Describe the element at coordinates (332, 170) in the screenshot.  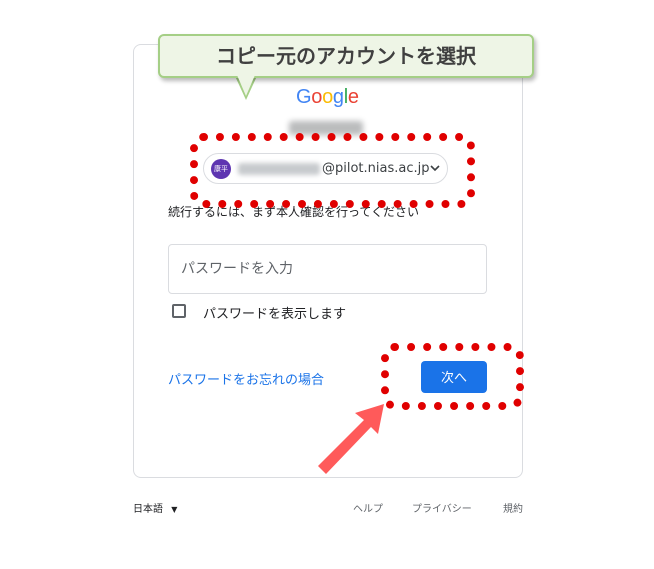
I see `account-highlight` at that location.